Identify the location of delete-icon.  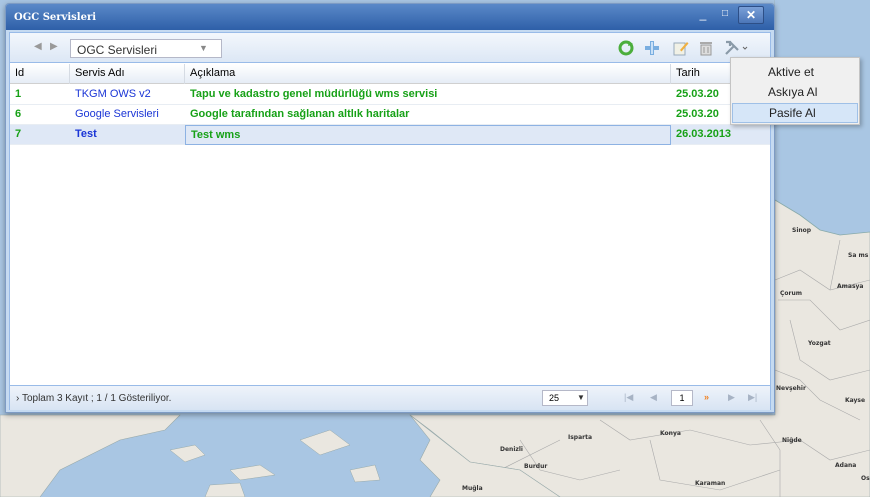
(706, 48).